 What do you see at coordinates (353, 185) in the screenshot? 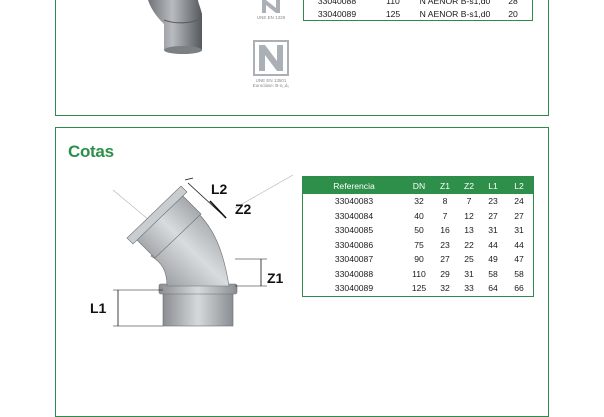
I see `col-header-referencia: Referencia` at bounding box center [353, 185].